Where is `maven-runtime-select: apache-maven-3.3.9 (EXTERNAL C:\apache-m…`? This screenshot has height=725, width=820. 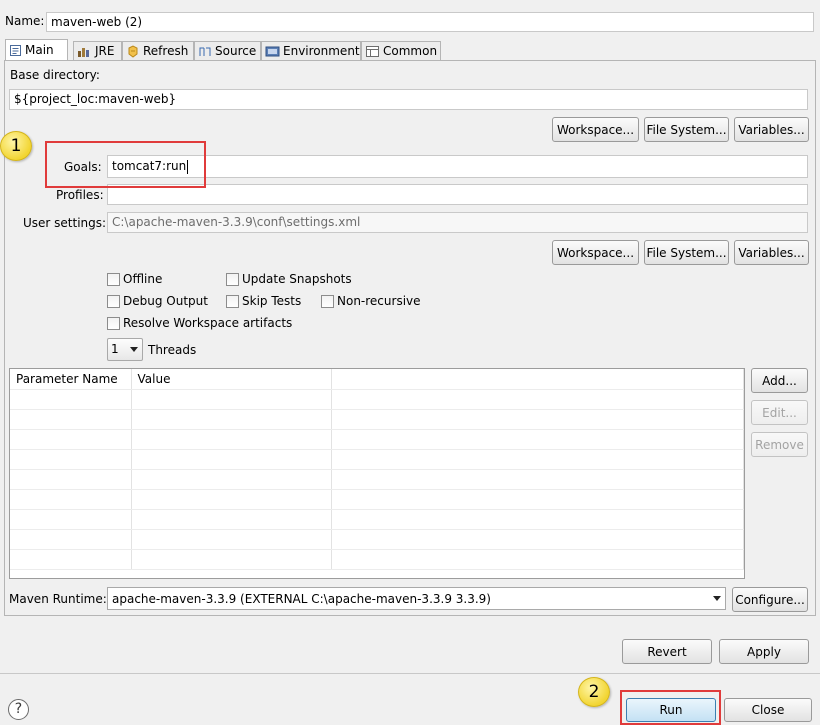
maven-runtime-select: apache-maven-3.3.9 (EXTERNAL C:\apache-m… is located at coordinates (416, 598).